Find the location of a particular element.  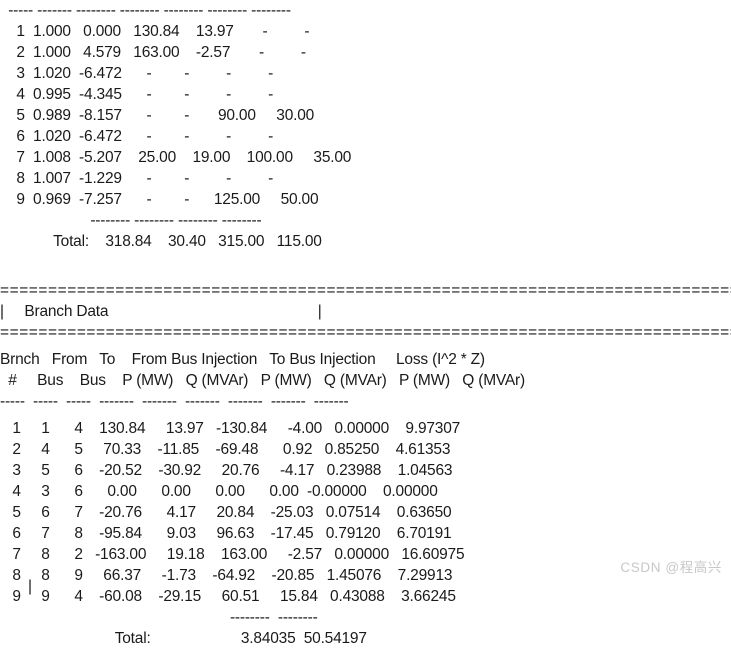

table-row: 2 1.000 4.579 163.00 -2.57 - - is located at coordinates (159, 52).